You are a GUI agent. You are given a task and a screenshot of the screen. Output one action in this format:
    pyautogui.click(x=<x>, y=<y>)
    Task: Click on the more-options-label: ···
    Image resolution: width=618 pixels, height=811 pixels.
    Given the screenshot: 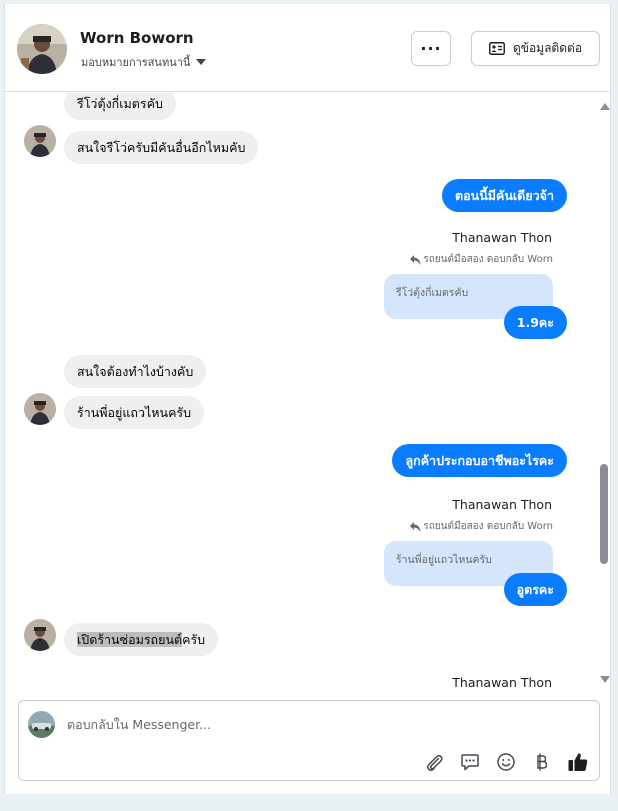 What is the action you would take?
    pyautogui.click(x=431, y=48)
    